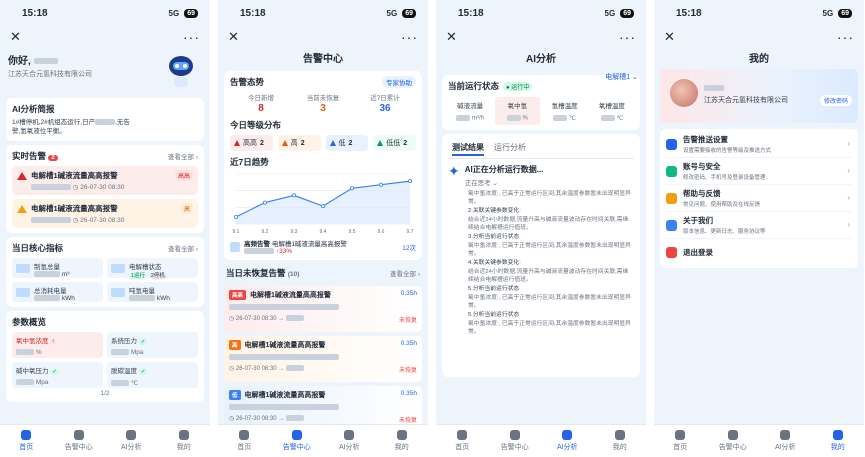 The height and width of the screenshot is (457, 865). Describe the element at coordinates (454, 171) in the screenshot. I see `sparkle-icon: ✦` at that location.